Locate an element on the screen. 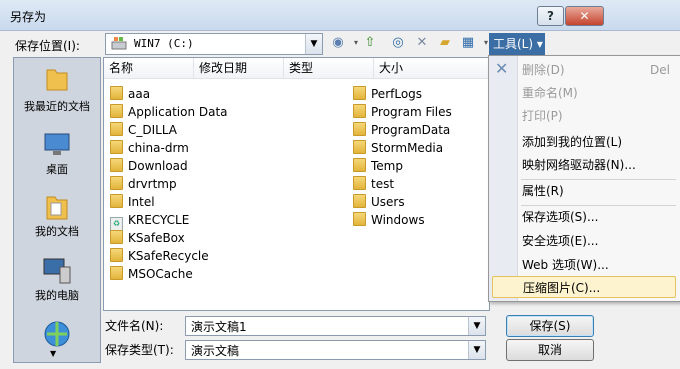  file-name: Temp is located at coordinates (387, 166).